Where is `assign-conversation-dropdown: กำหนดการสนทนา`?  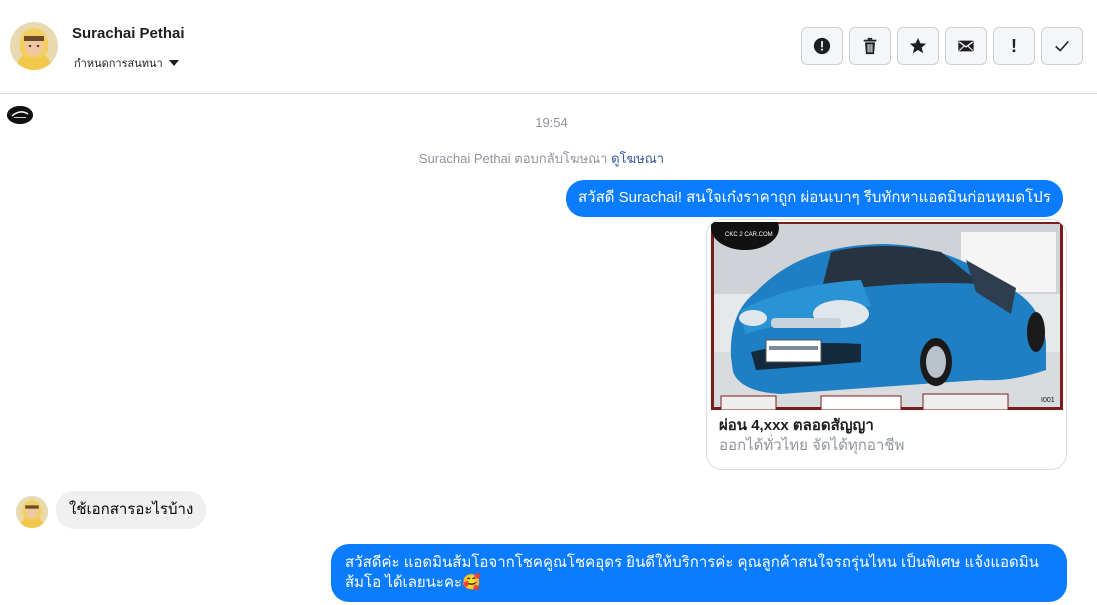 assign-conversation-dropdown: กำหนดการสนทนา is located at coordinates (126, 63).